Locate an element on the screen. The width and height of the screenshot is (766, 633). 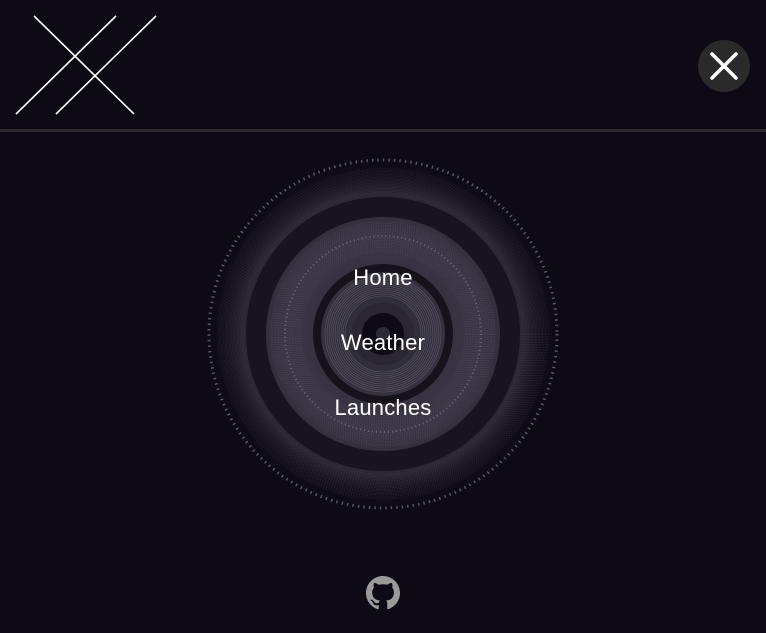
header-divider is located at coordinates (383, 130).